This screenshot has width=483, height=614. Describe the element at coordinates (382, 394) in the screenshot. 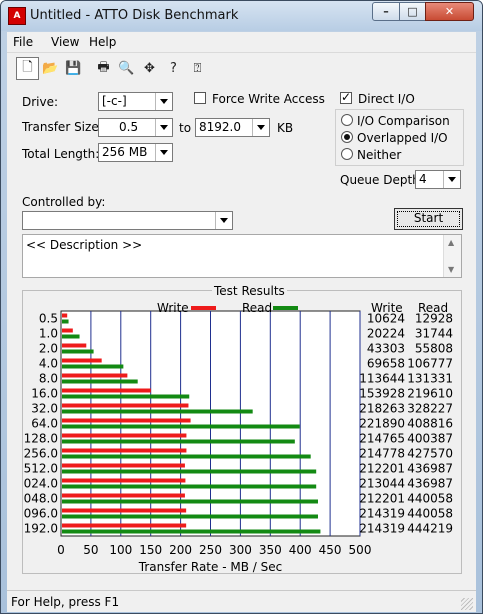

I see `write-value: 153928` at that location.